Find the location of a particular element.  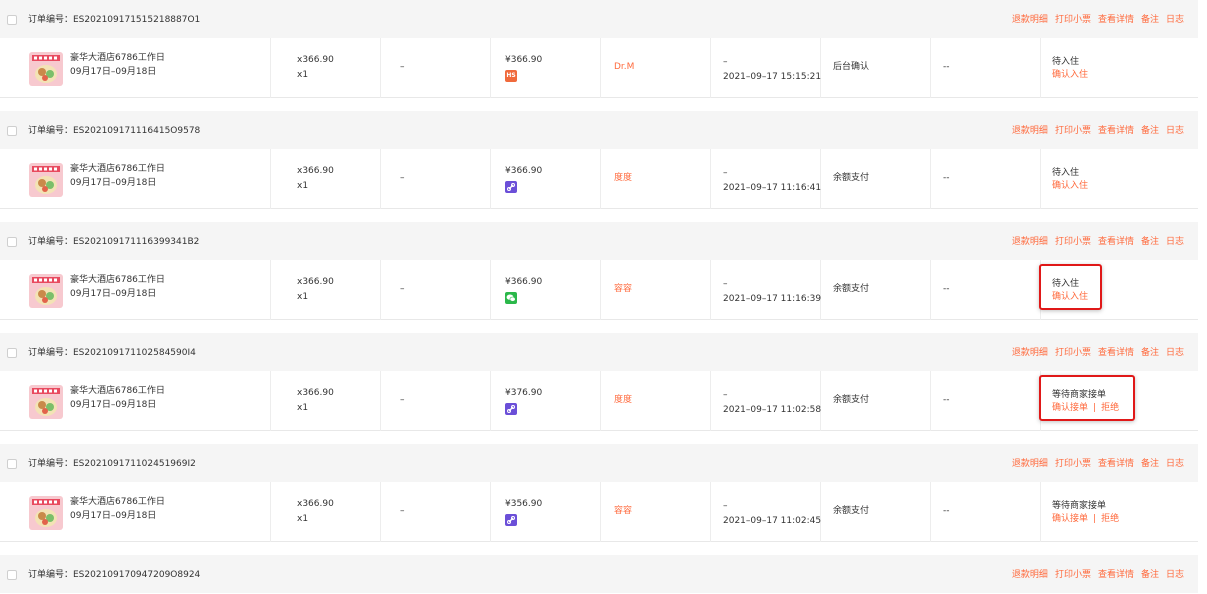

order-number: 订单编号：ES202109171116415O9578 is located at coordinates (114, 131).